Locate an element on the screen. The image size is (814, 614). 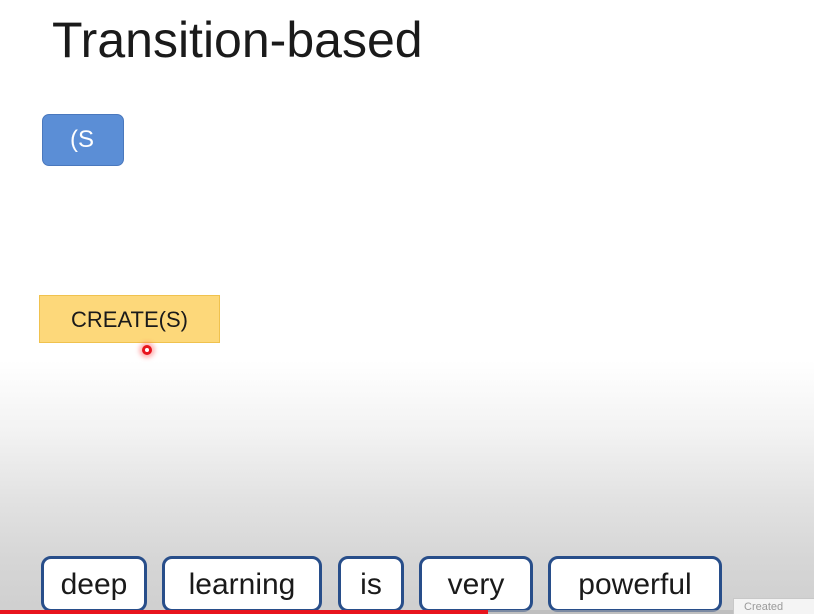
action-box: CREATE(S) is located at coordinates (129, 319).